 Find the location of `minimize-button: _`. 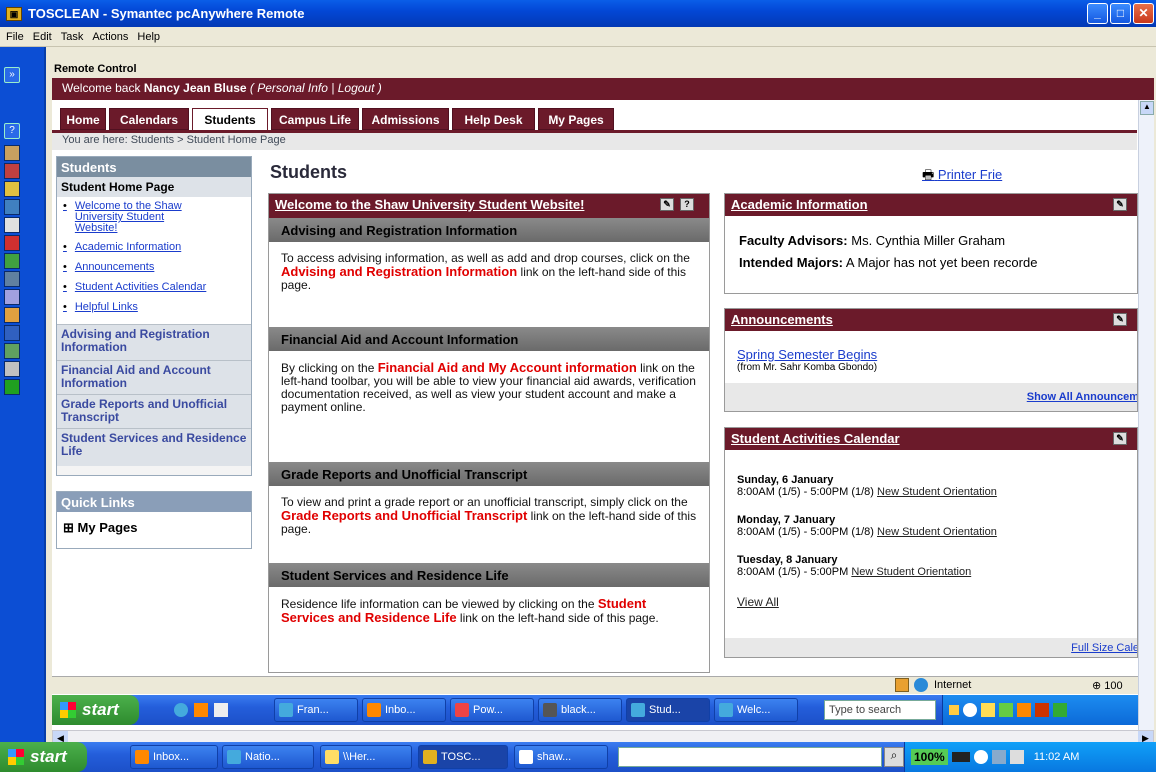

minimize-button: _ is located at coordinates (1097, 13).